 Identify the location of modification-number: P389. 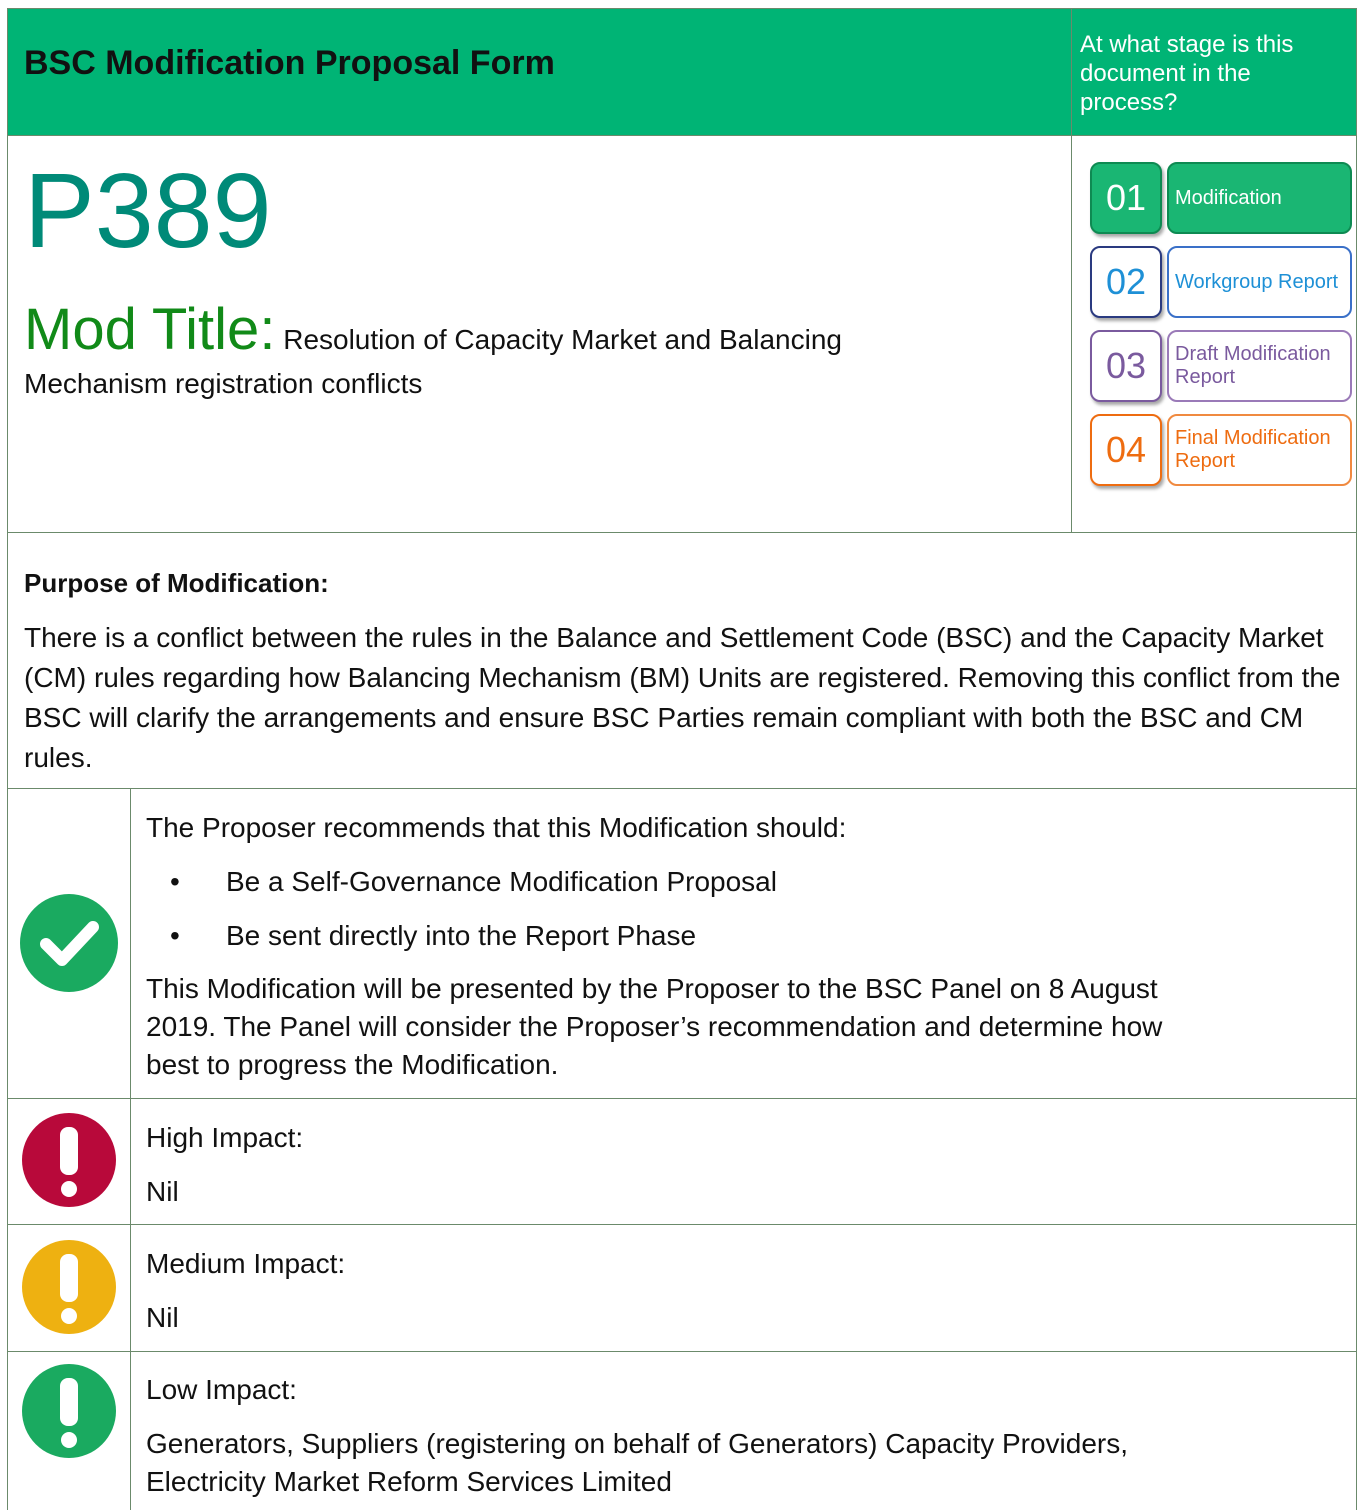
(148, 211).